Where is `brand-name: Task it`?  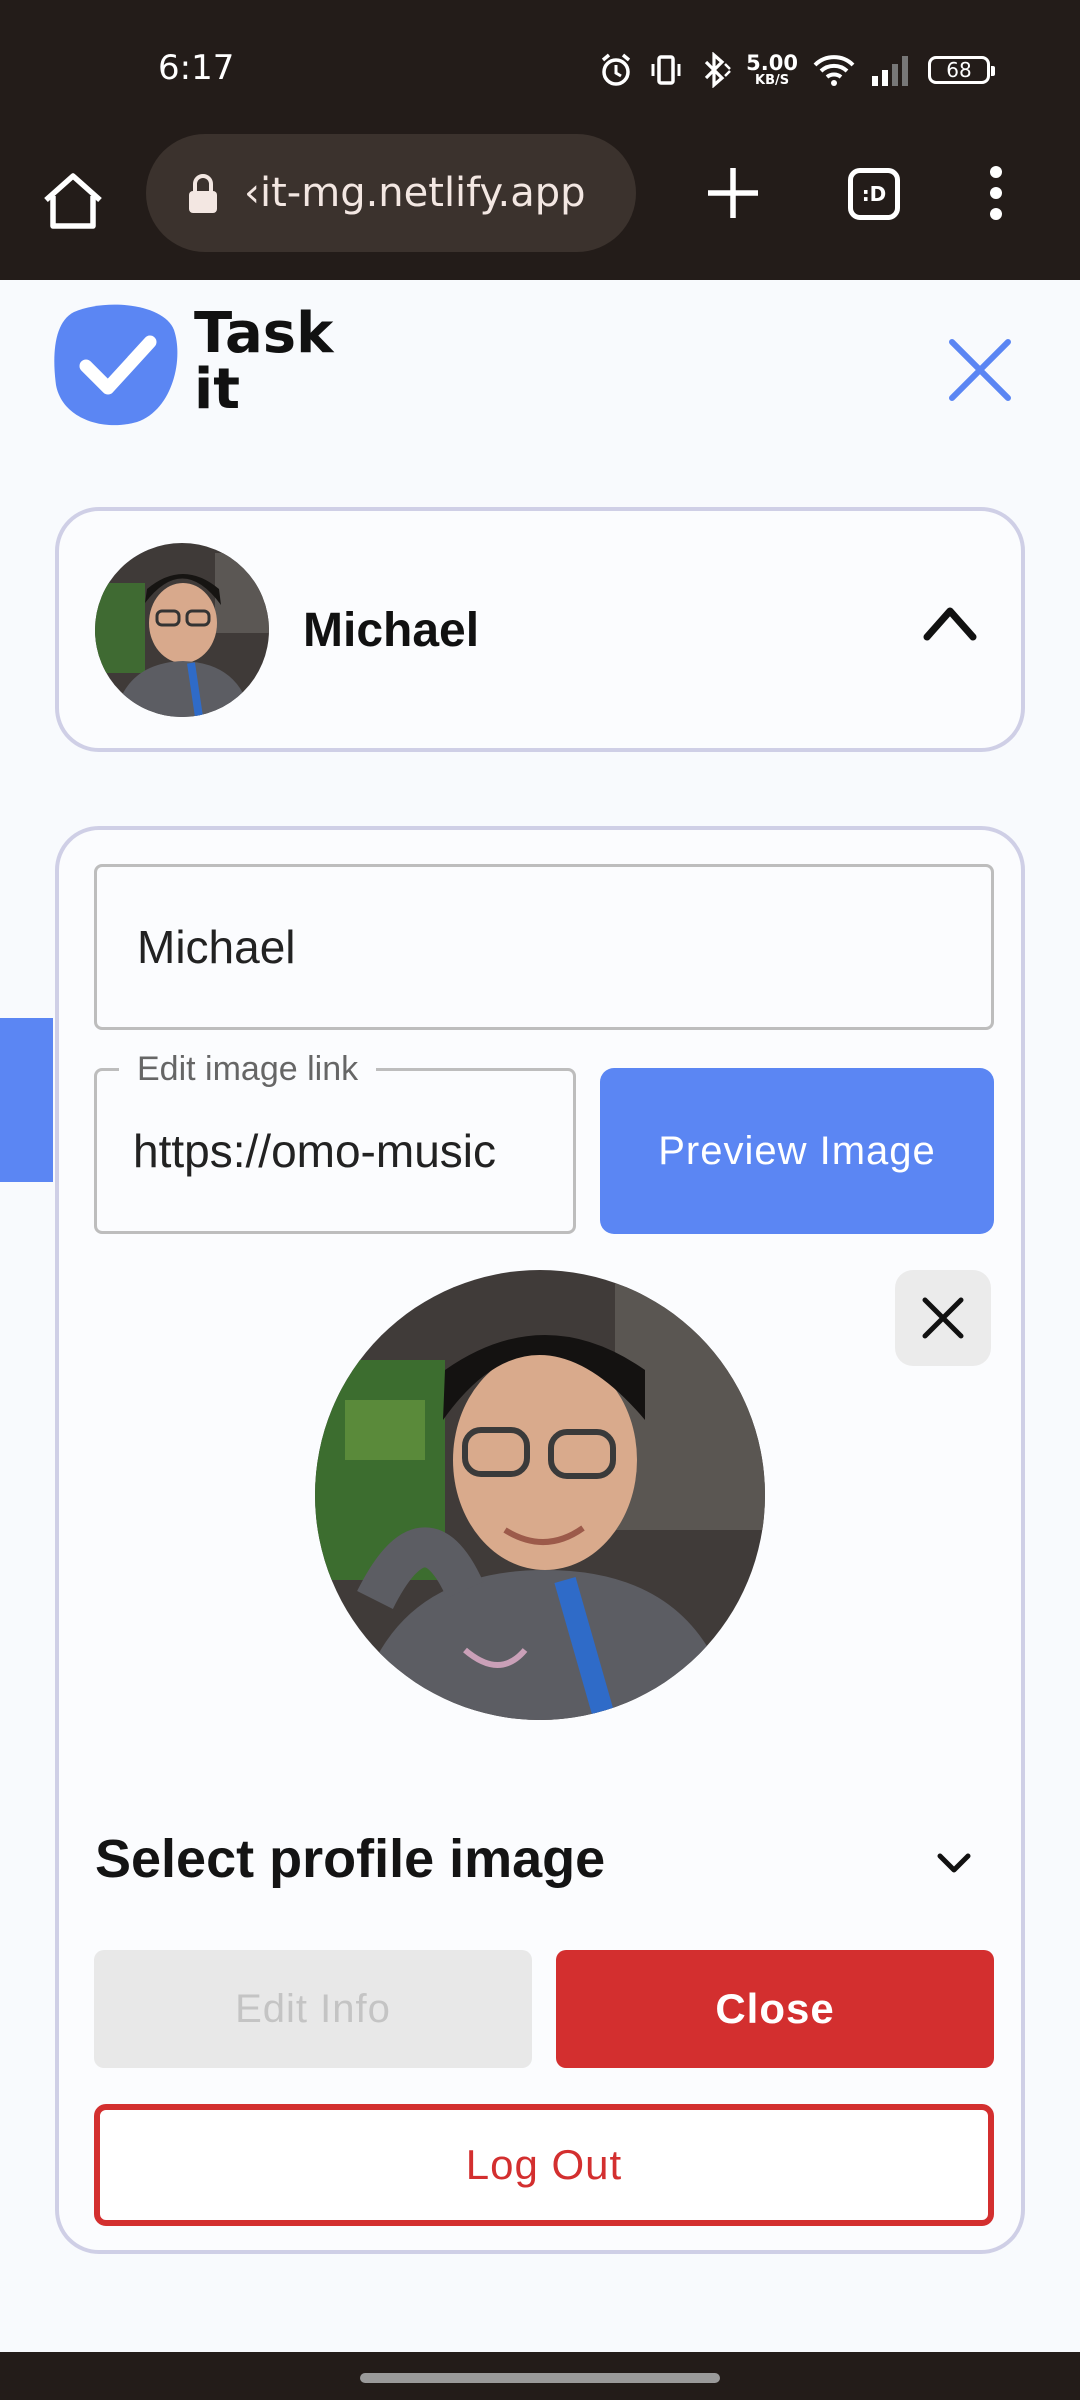
brand-name: Task it is located at coordinates (263, 362).